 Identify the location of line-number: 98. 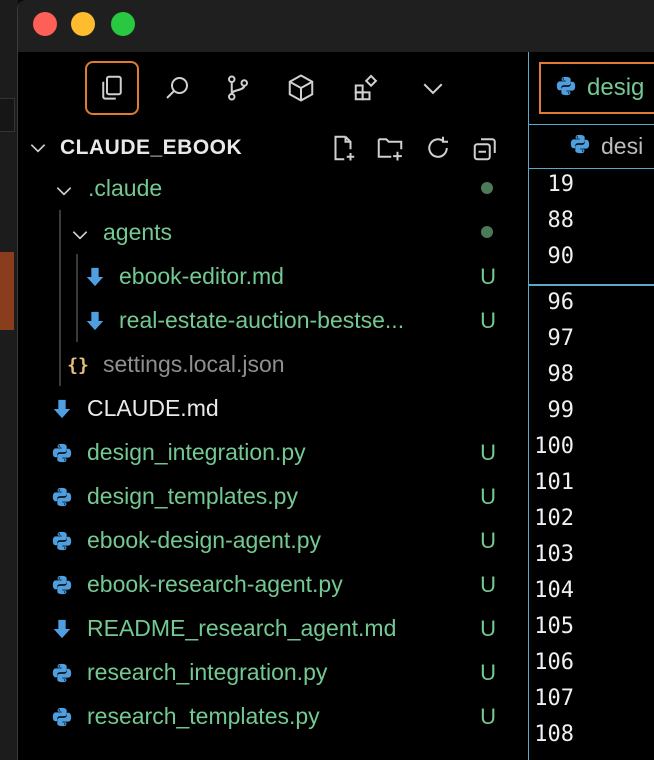
(561, 374).